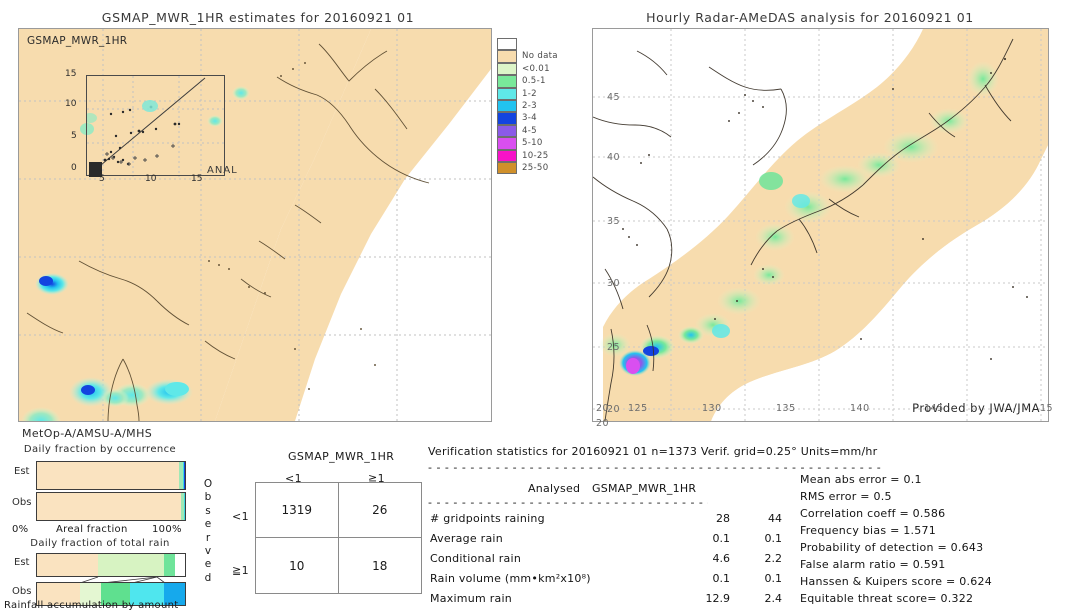 This screenshot has height=612, width=1080. What do you see at coordinates (786, 408) in the screenshot?
I see `right-map-xtick-135: 135` at bounding box center [786, 408].